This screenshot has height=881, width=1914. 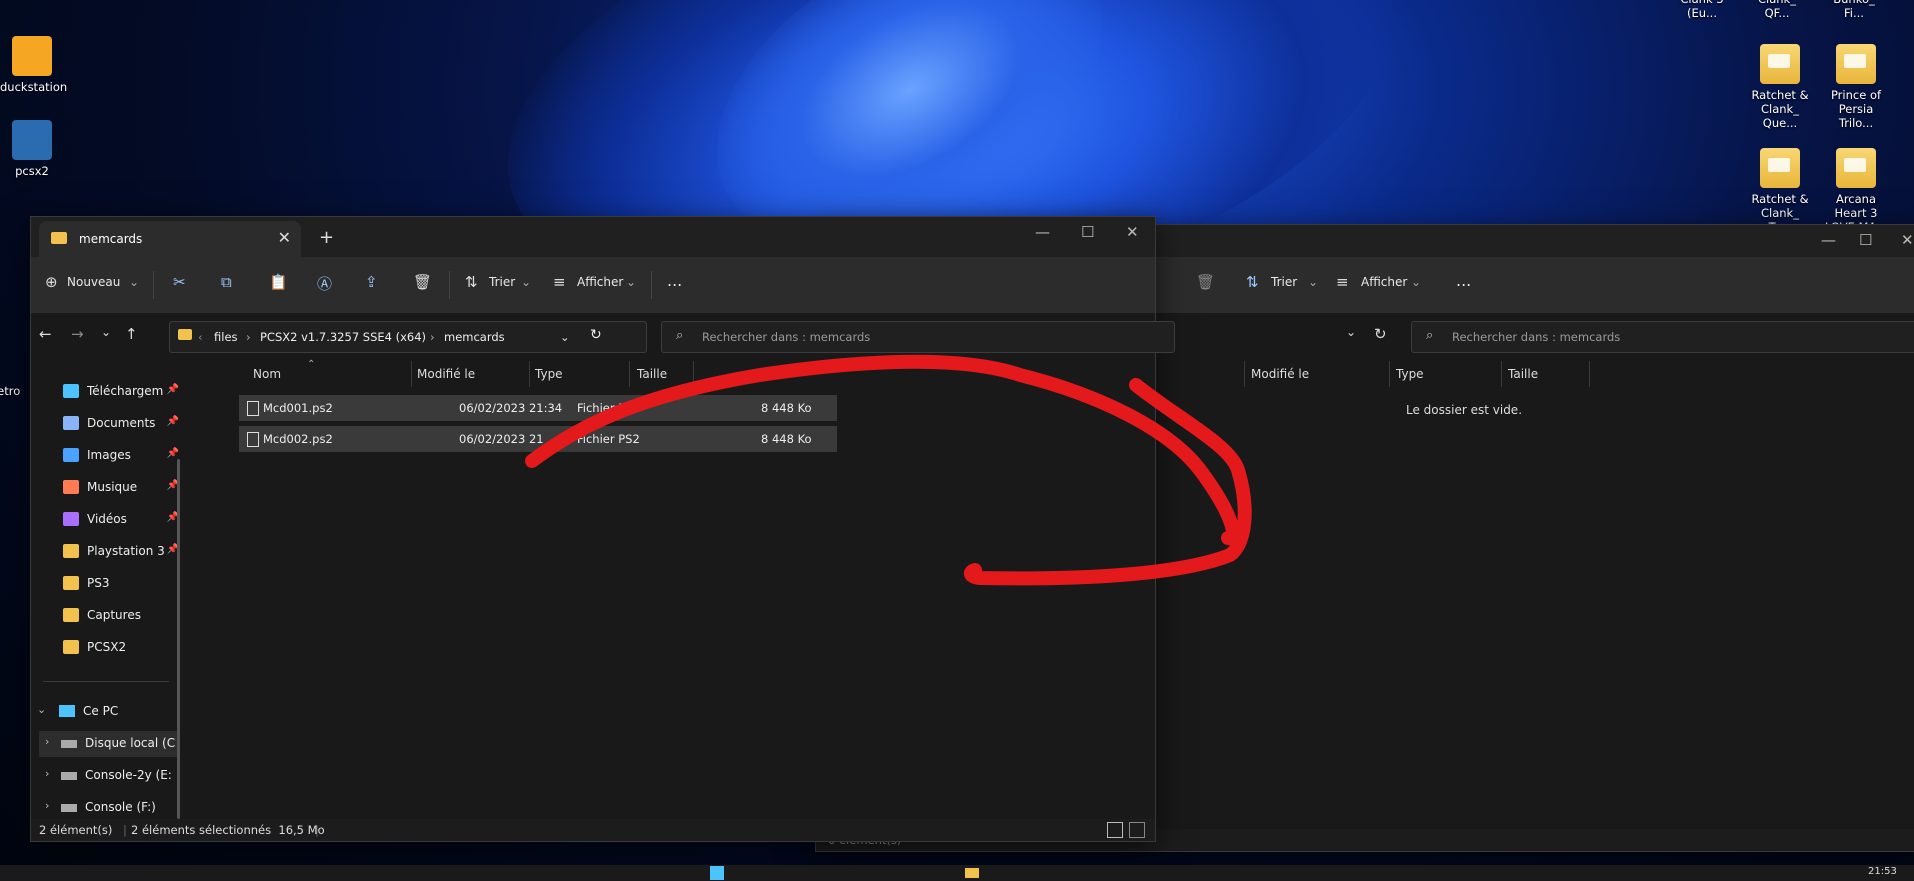 What do you see at coordinates (1882, 871) in the screenshot?
I see `clock: 21:53` at bounding box center [1882, 871].